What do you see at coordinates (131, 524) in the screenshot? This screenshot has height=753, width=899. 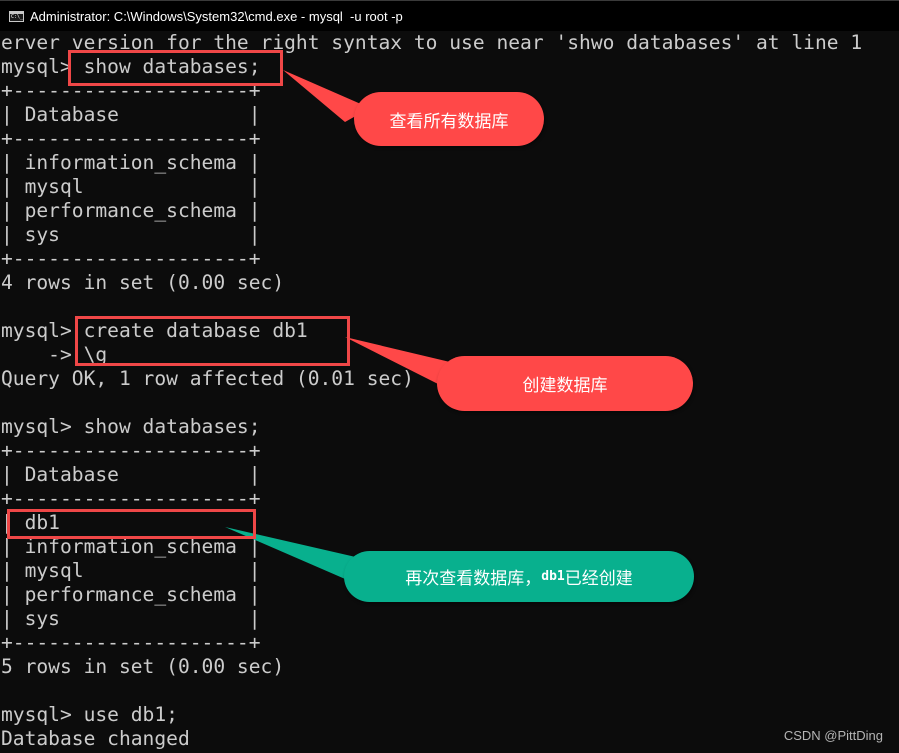 I see `highlight-box-db1-row` at bounding box center [131, 524].